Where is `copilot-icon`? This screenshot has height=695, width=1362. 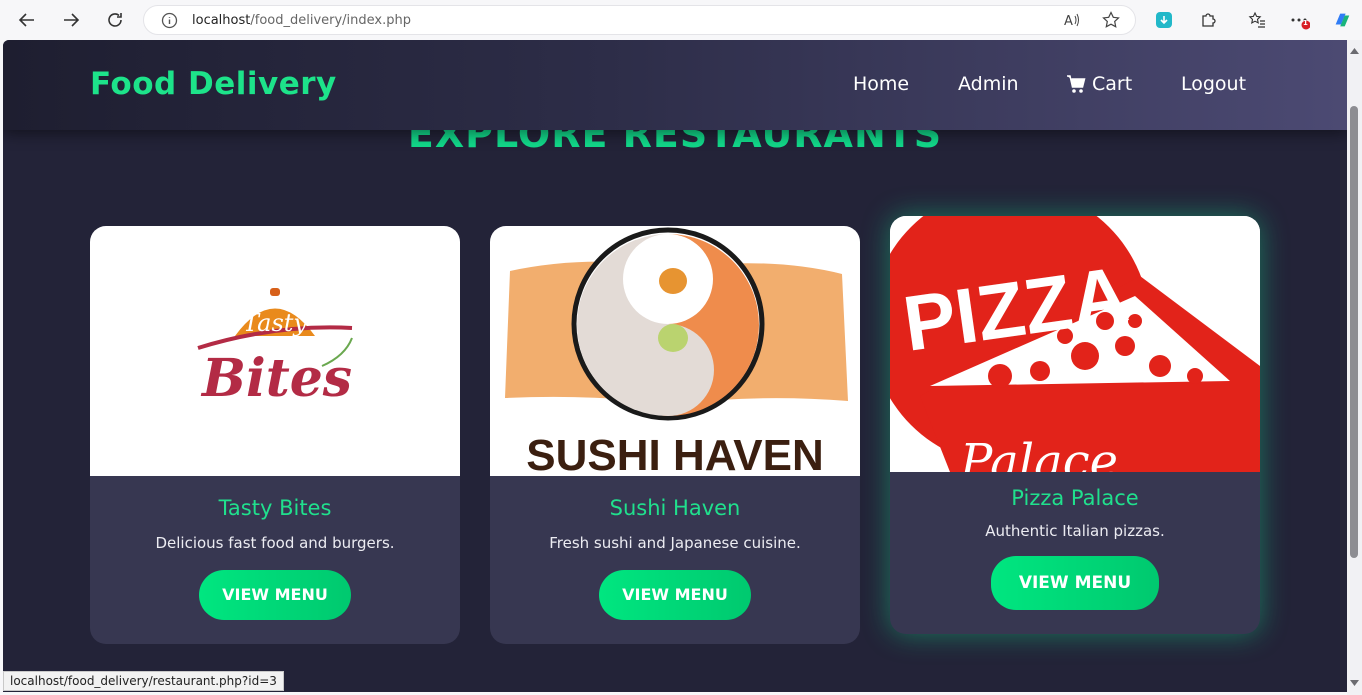
copilot-icon is located at coordinates (1342, 20).